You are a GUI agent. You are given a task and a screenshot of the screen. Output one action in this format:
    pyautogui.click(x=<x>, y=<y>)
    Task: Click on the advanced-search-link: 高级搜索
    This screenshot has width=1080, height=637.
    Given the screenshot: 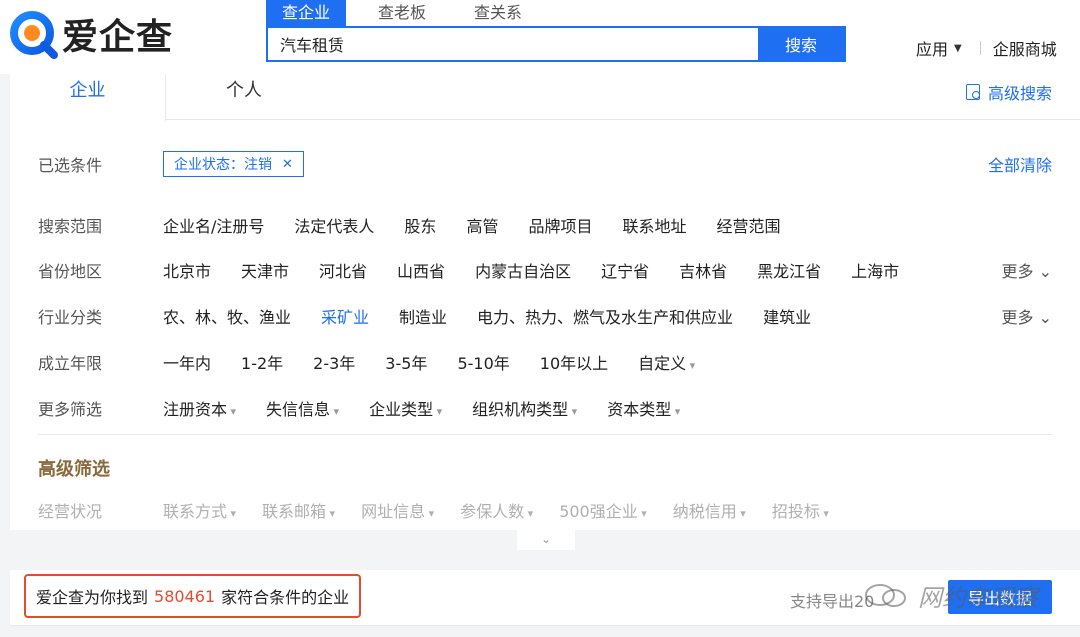 What is the action you would take?
    pyautogui.click(x=1008, y=92)
    